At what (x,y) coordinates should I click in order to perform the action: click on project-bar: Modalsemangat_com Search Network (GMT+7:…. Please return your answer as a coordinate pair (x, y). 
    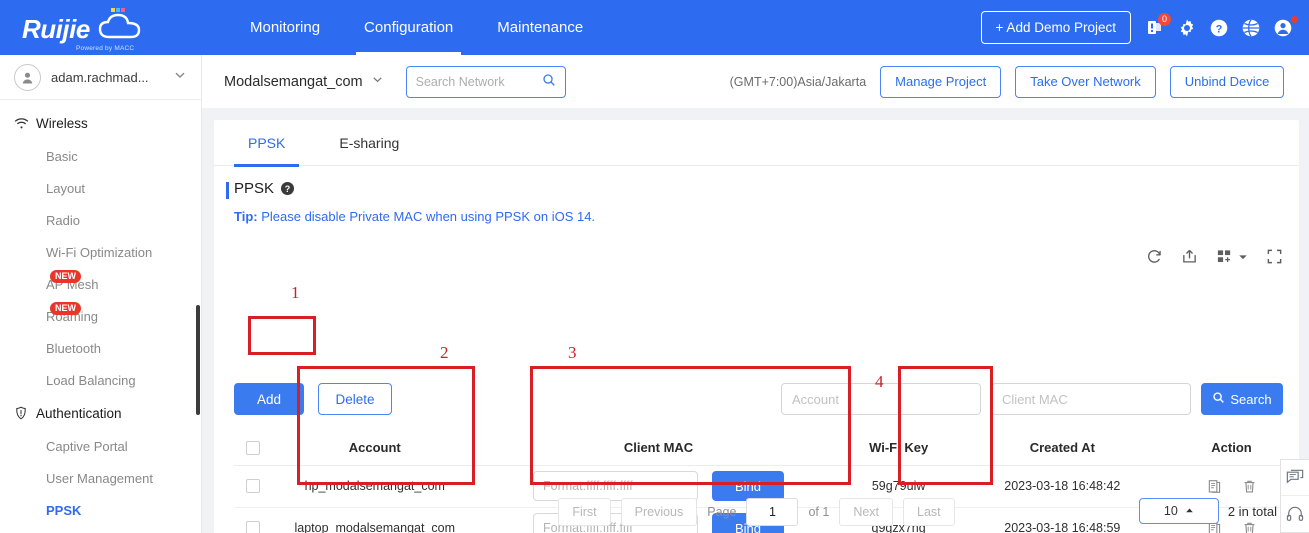
    Looking at the image, I should click on (755, 81).